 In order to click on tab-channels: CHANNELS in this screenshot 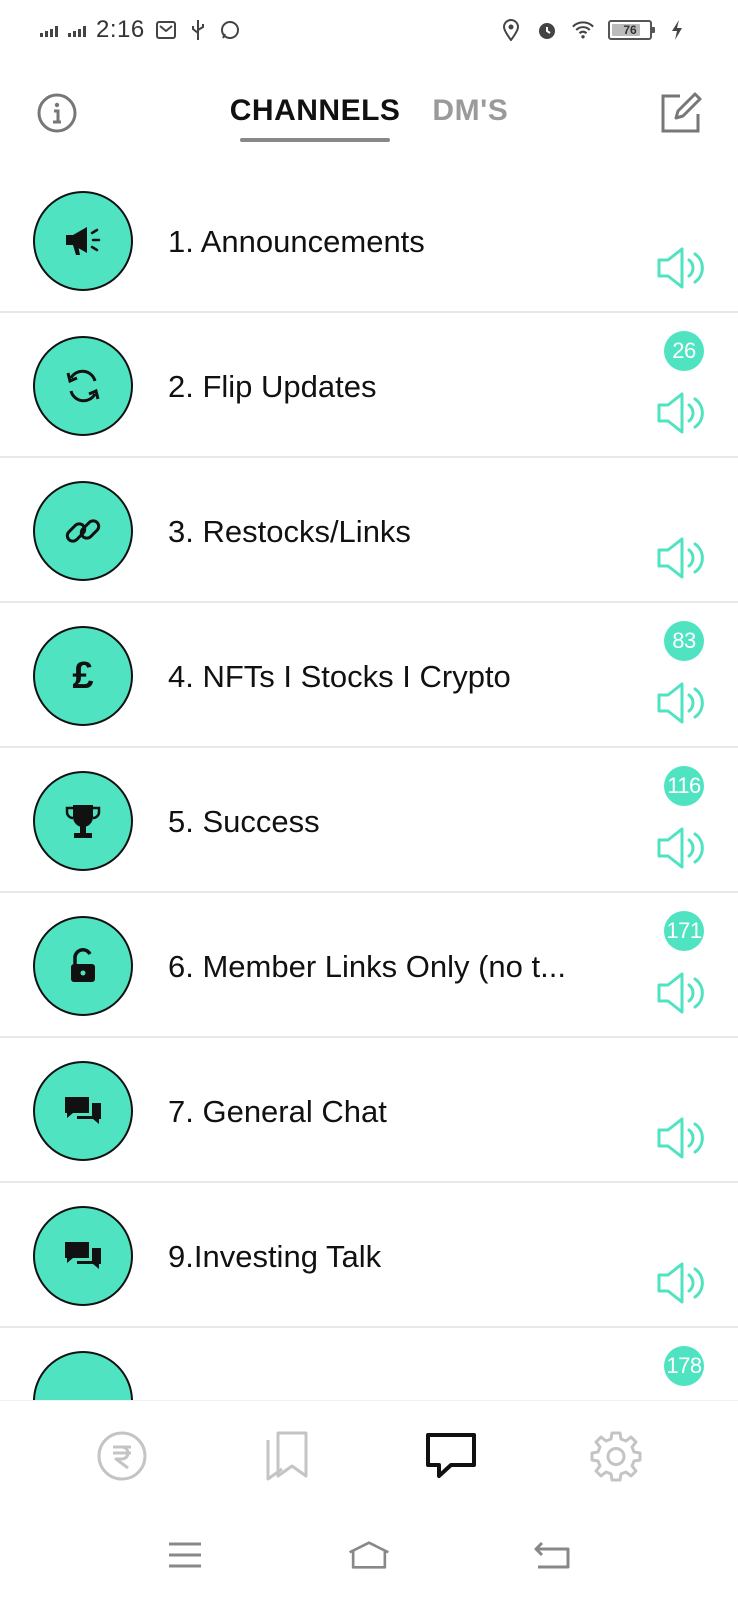, I will do `click(315, 118)`.